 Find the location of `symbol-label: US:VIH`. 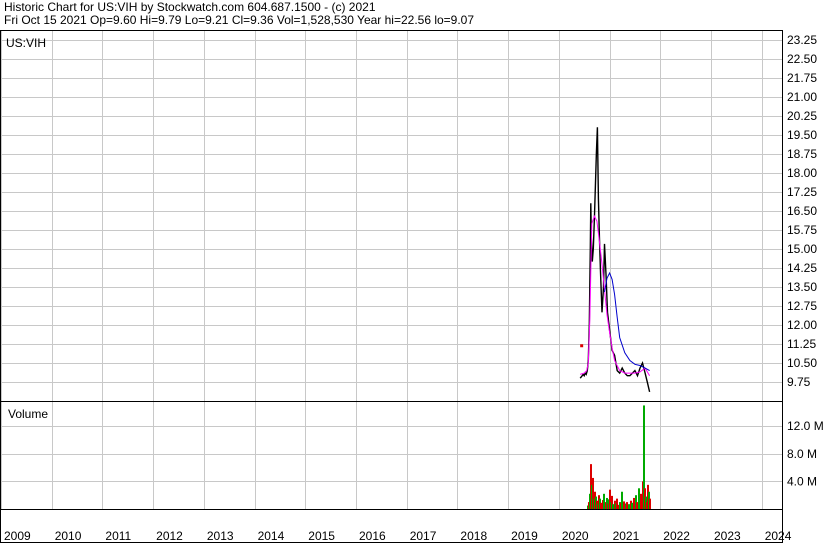

symbol-label: US:VIH is located at coordinates (26, 43).